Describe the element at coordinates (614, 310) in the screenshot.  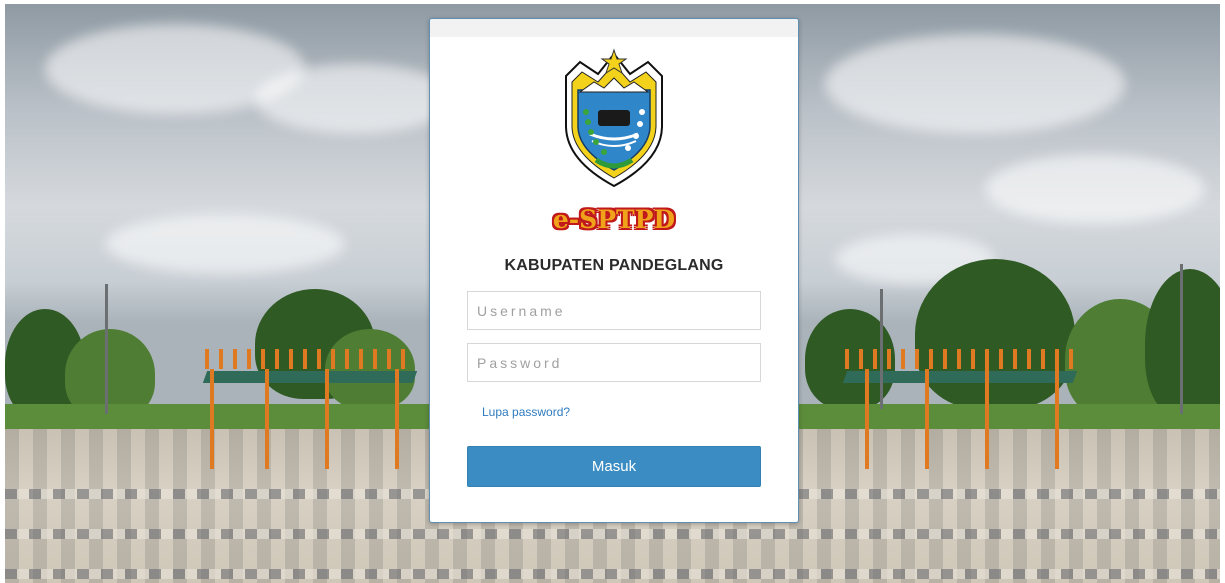
I see `username-input` at that location.